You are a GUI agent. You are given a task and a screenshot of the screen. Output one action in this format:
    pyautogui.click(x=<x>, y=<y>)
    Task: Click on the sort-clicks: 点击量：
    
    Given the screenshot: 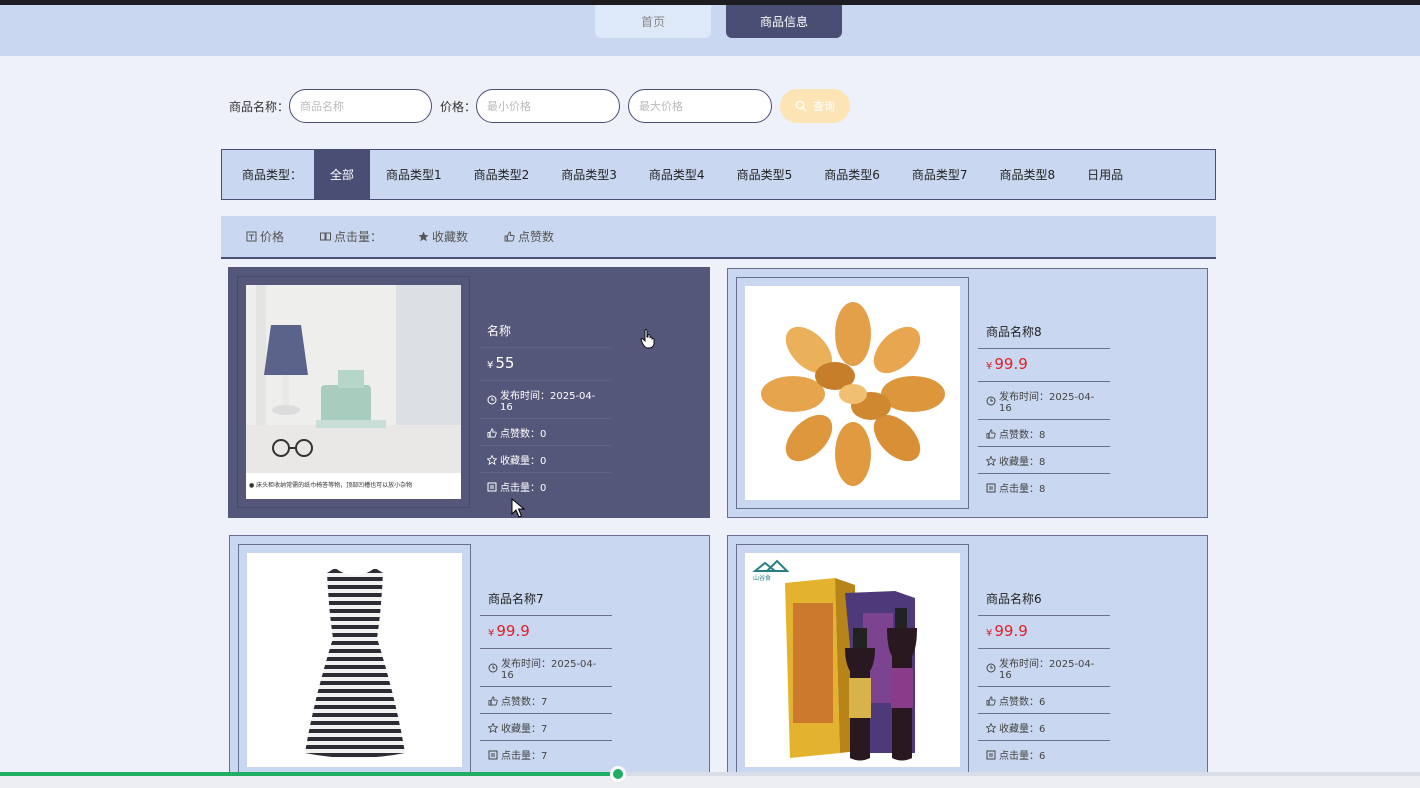 What is the action you would take?
    pyautogui.click(x=351, y=236)
    